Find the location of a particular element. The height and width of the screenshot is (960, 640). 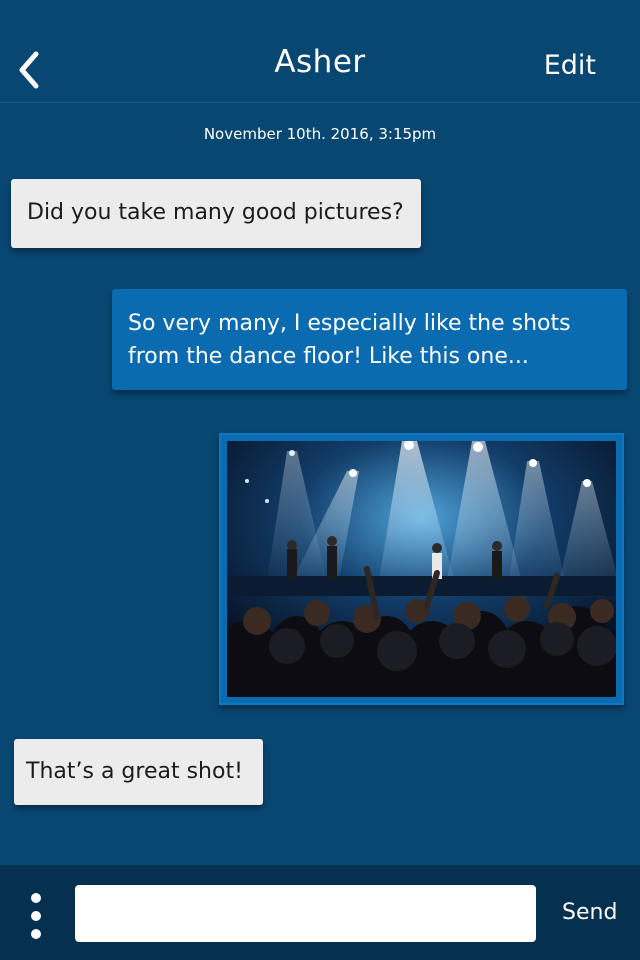

message-text: Did you take many good pictures? is located at coordinates (215, 212).